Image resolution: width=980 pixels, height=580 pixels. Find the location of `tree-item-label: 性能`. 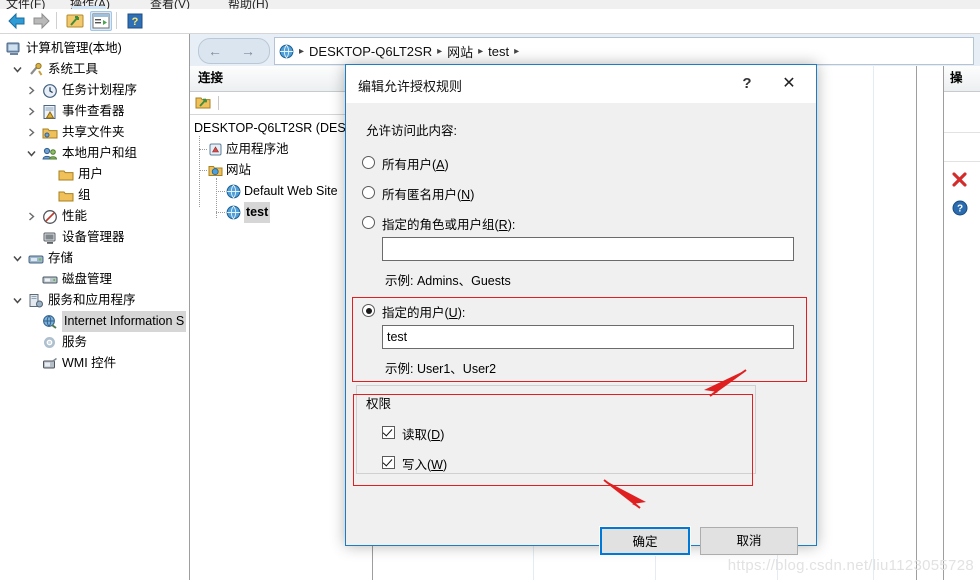

tree-item-label: 性能 is located at coordinates (75, 216).